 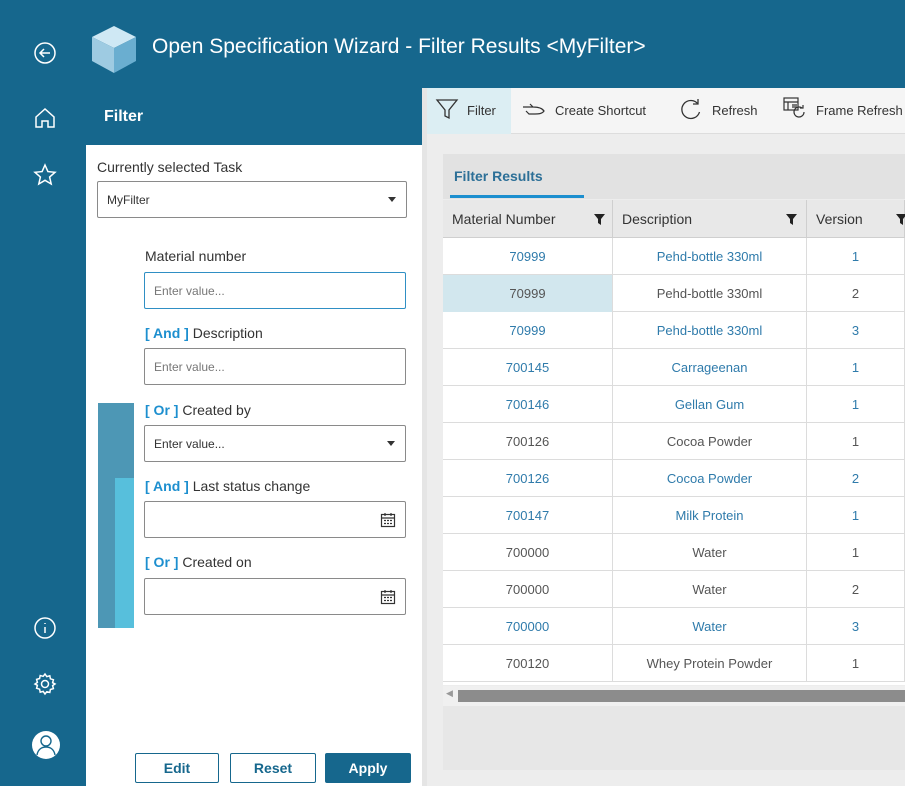 What do you see at coordinates (735, 110) in the screenshot?
I see `refresh-button: Refresh` at bounding box center [735, 110].